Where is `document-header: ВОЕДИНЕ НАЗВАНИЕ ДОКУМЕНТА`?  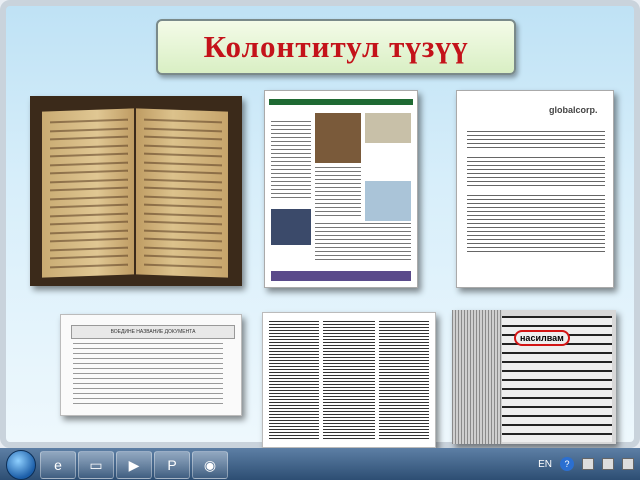 document-header: ВОЕДИНЕ НАЗВАНИЕ ДОКУМЕНТА is located at coordinates (153, 332).